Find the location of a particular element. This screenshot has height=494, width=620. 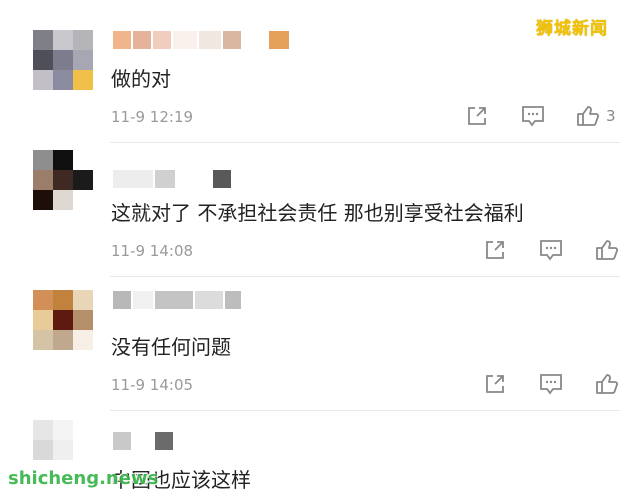

comment-actions: 3 is located at coordinates (525, 116).